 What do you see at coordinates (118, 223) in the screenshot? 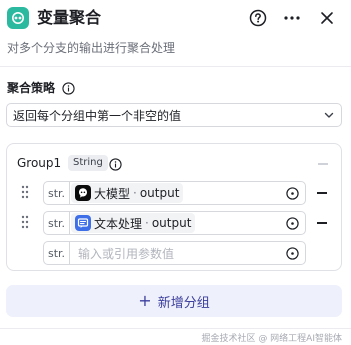
I see `reference-source: 文本处理` at bounding box center [118, 223].